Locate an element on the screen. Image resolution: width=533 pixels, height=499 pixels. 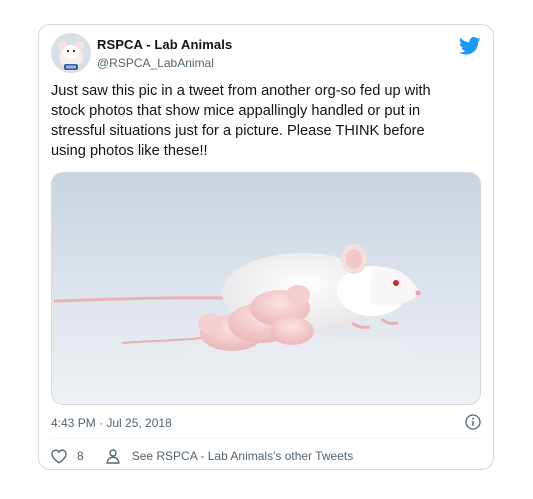
avatar is located at coordinates (71, 53).